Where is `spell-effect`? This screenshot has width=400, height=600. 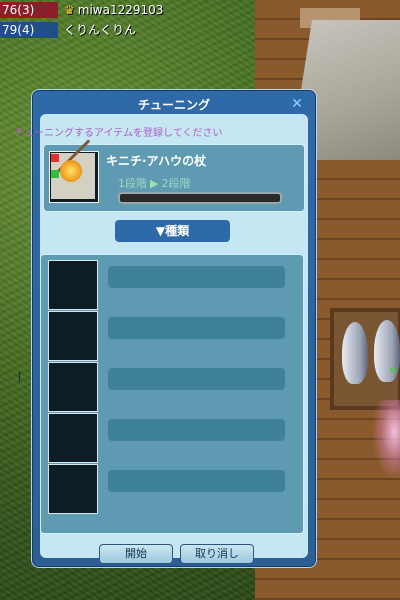 spell-effect is located at coordinates (386, 440).